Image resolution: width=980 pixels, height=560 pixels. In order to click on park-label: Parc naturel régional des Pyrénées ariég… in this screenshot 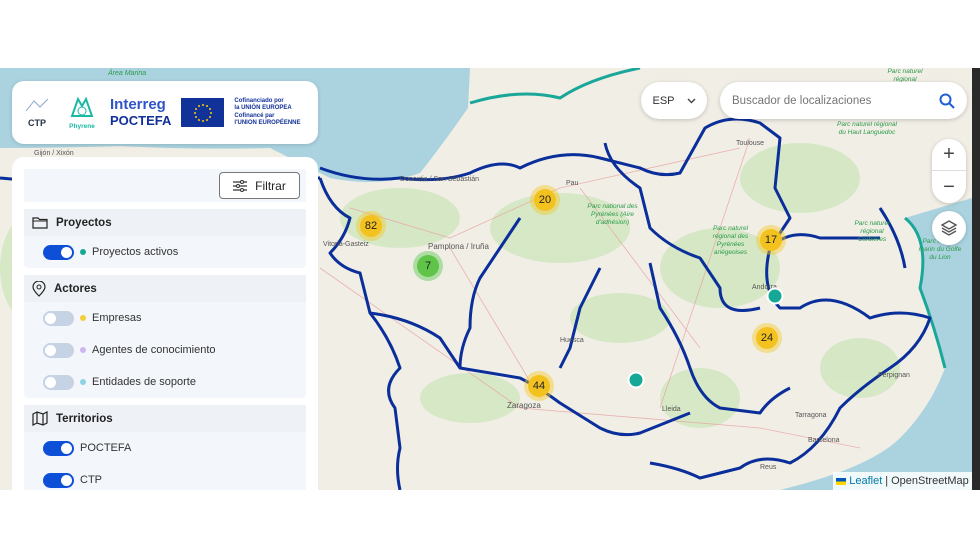, I will do `click(730, 240)`.